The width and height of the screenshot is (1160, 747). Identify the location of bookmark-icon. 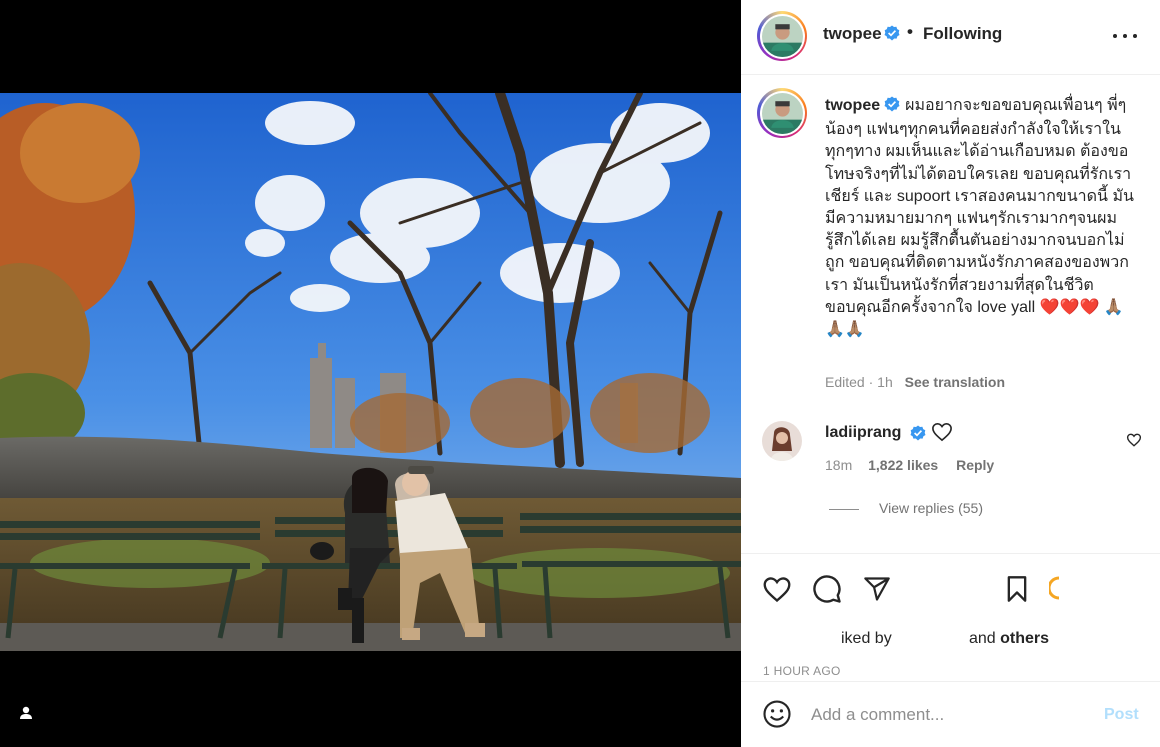
(1017, 589).